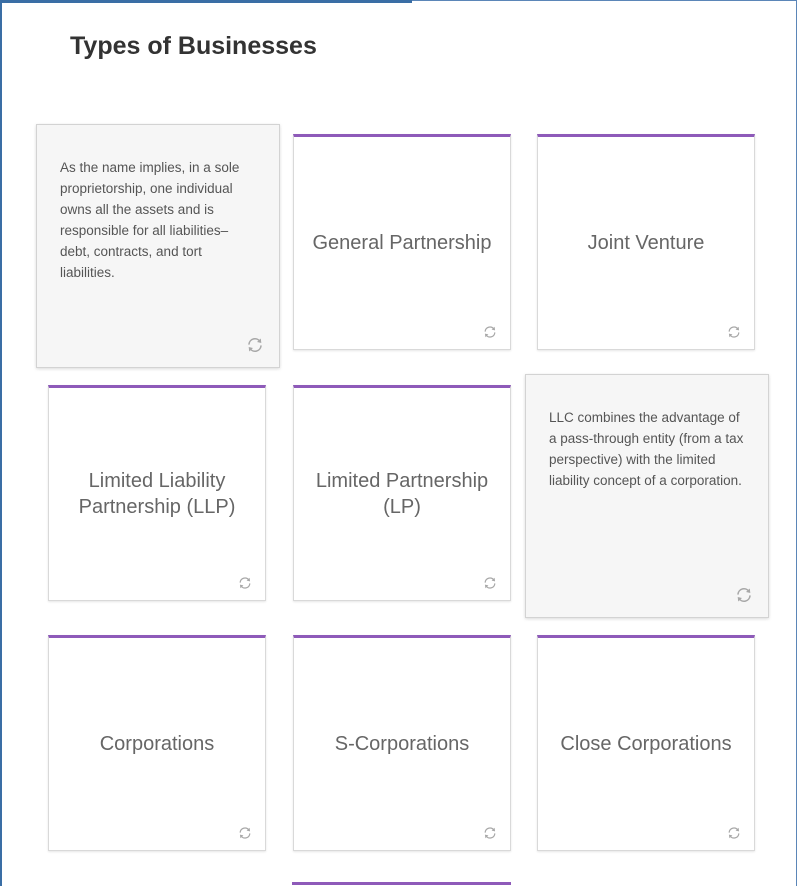 This screenshot has height=888, width=799. I want to click on card-label: Close Corporations, so click(646, 744).